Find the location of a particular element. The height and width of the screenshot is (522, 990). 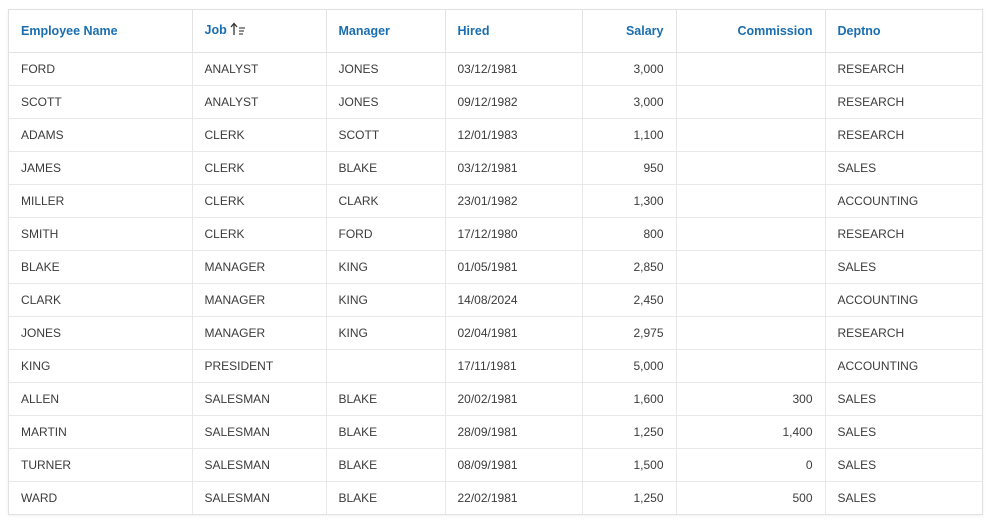

table-row: TURNER SALESMAN BLAKE 08/09/1981 1,500 0 SALES is located at coordinates (495, 465).